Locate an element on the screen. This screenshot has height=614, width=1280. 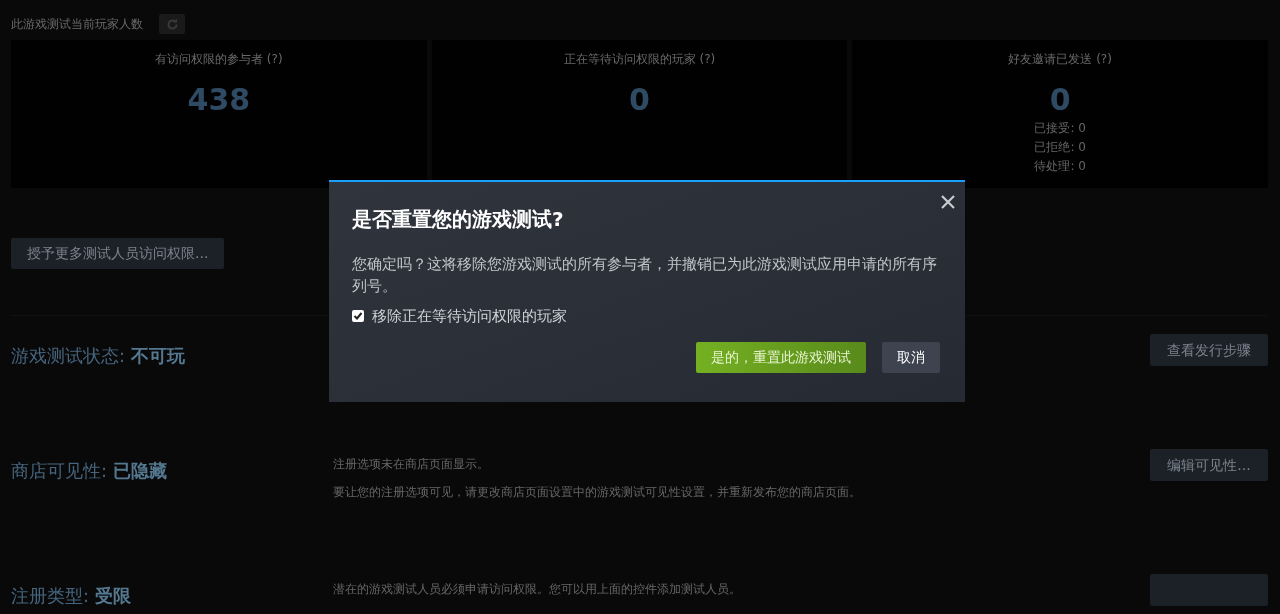
checkbox is located at coordinates (358, 316).